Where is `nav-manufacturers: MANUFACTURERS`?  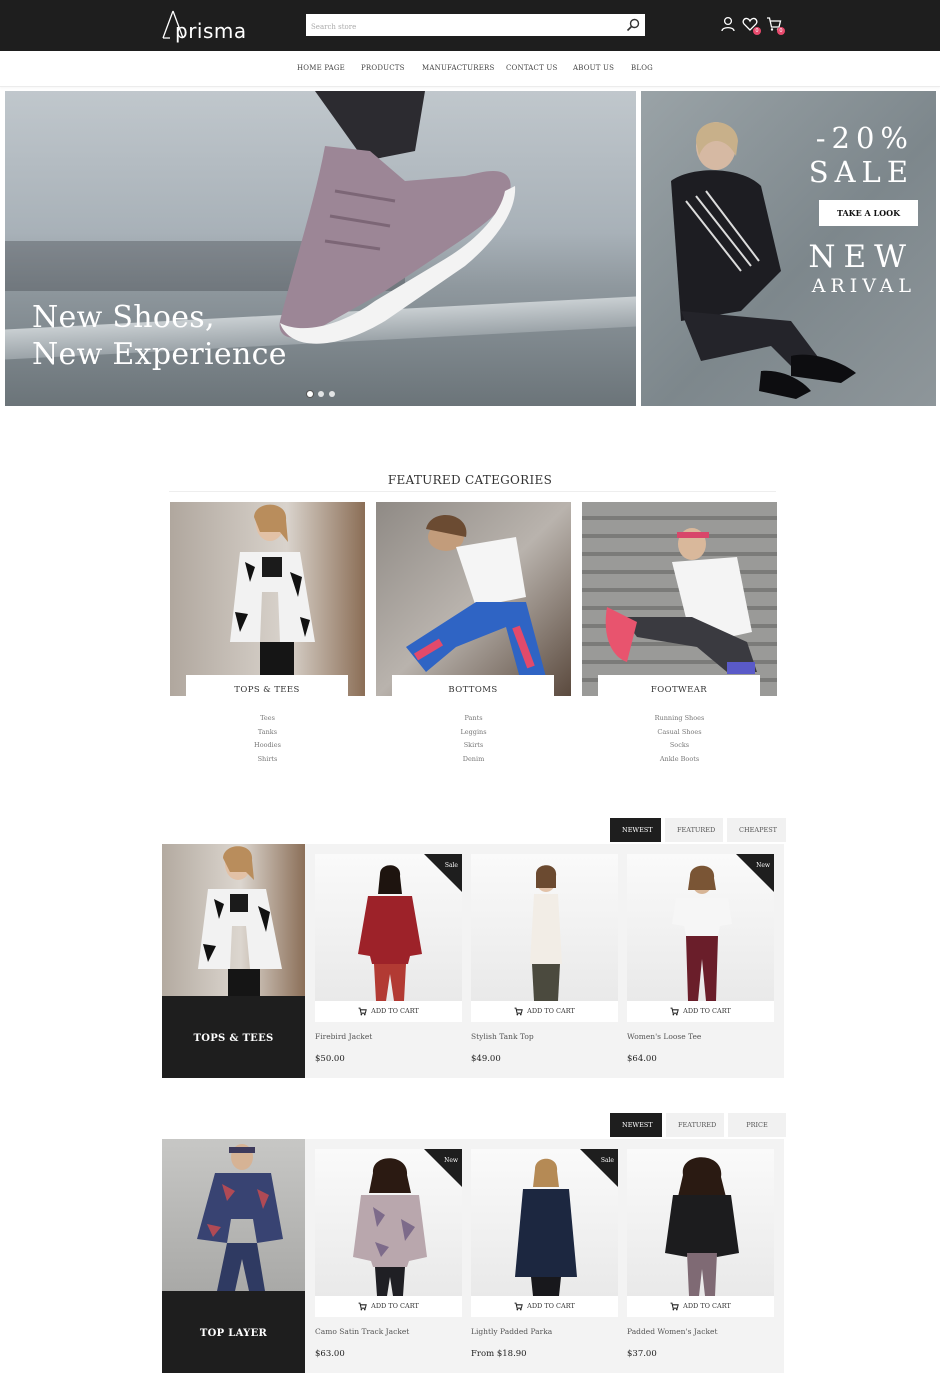 nav-manufacturers: MANUFACTURERS is located at coordinates (458, 68).